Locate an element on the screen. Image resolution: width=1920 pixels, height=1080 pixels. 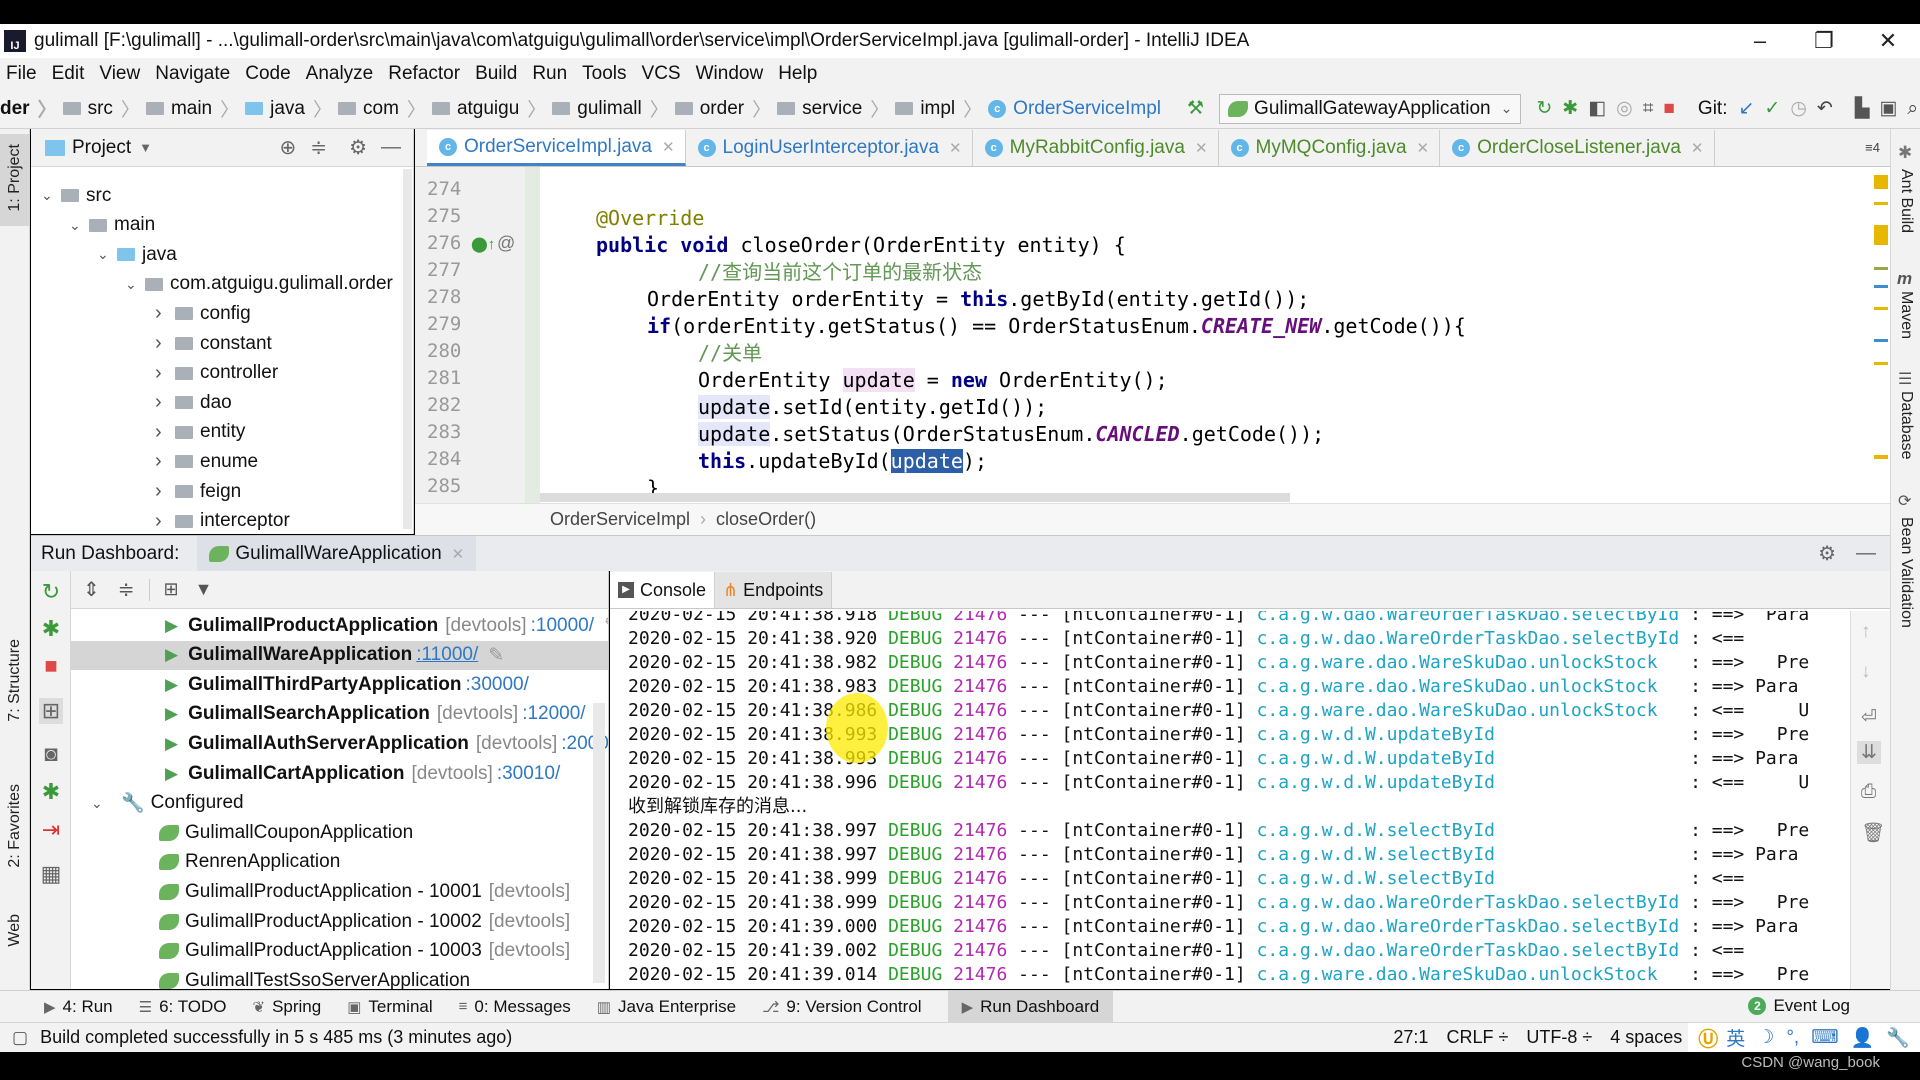
line-separator: CRLF ÷ is located at coordinates (1477, 1037).